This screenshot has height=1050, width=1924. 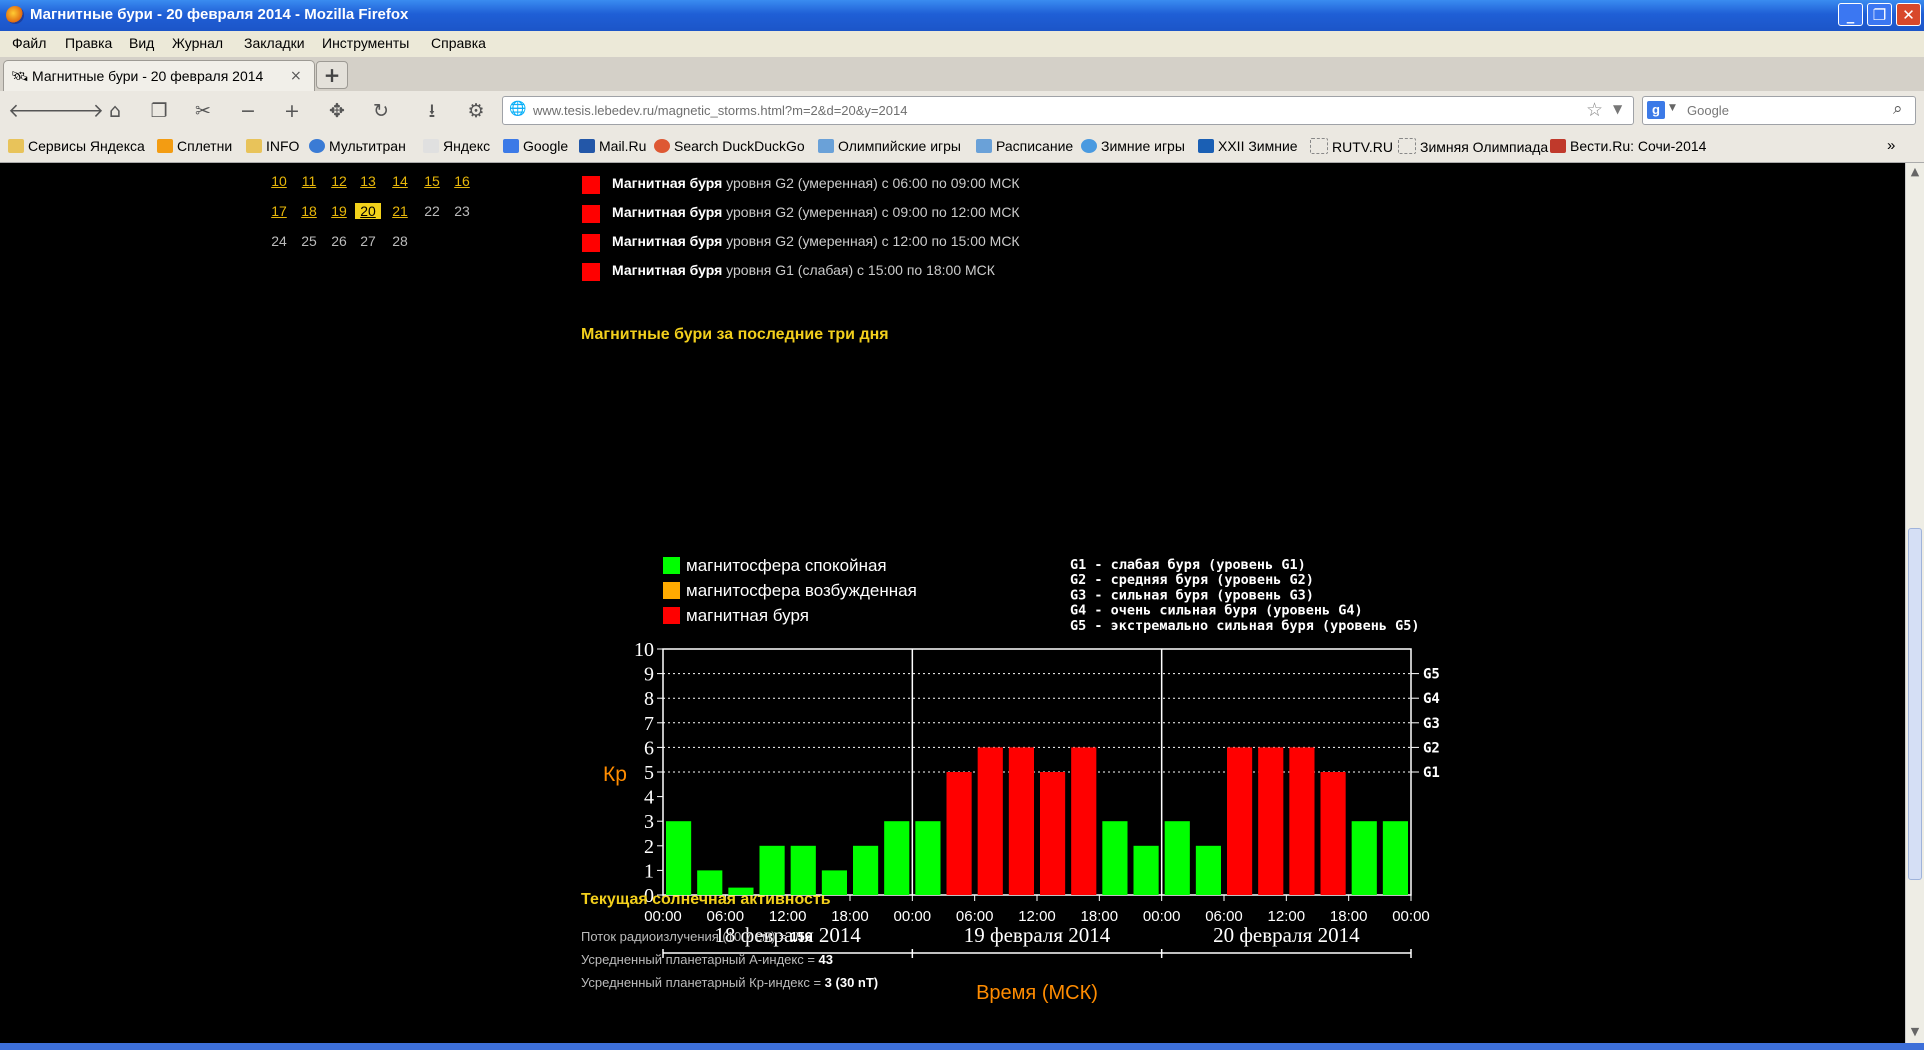 I want to click on fullscreen-icon: ✥, so click(x=337, y=111).